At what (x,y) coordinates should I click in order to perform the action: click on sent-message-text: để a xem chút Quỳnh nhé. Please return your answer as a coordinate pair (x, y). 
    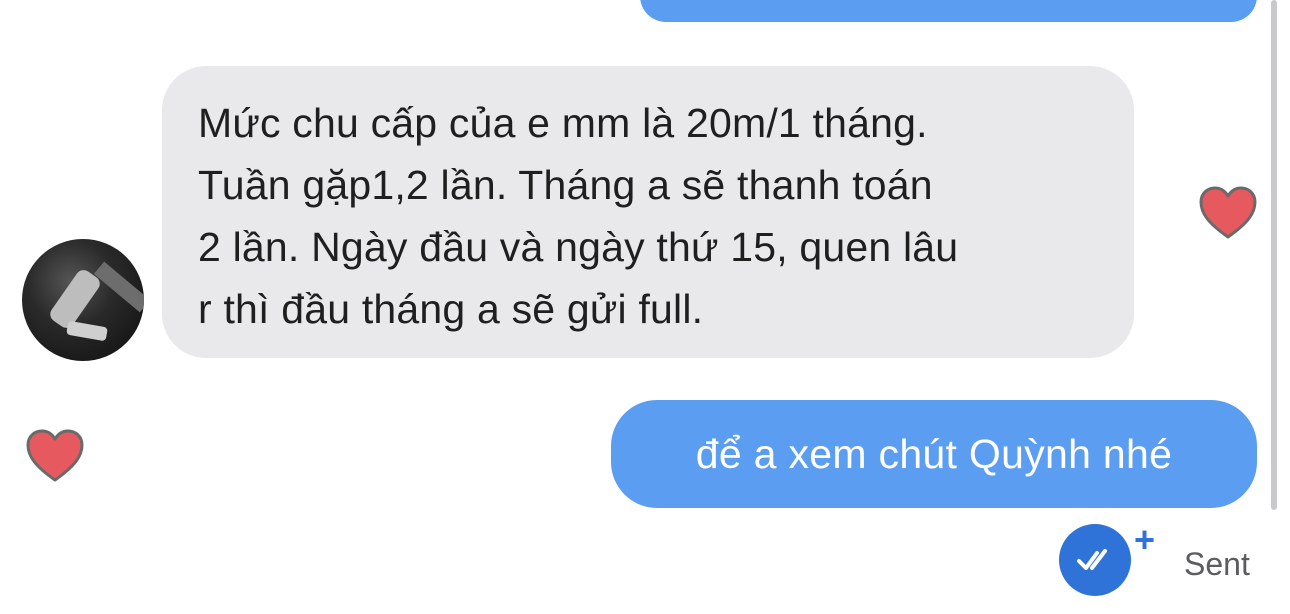
    Looking at the image, I should click on (934, 453).